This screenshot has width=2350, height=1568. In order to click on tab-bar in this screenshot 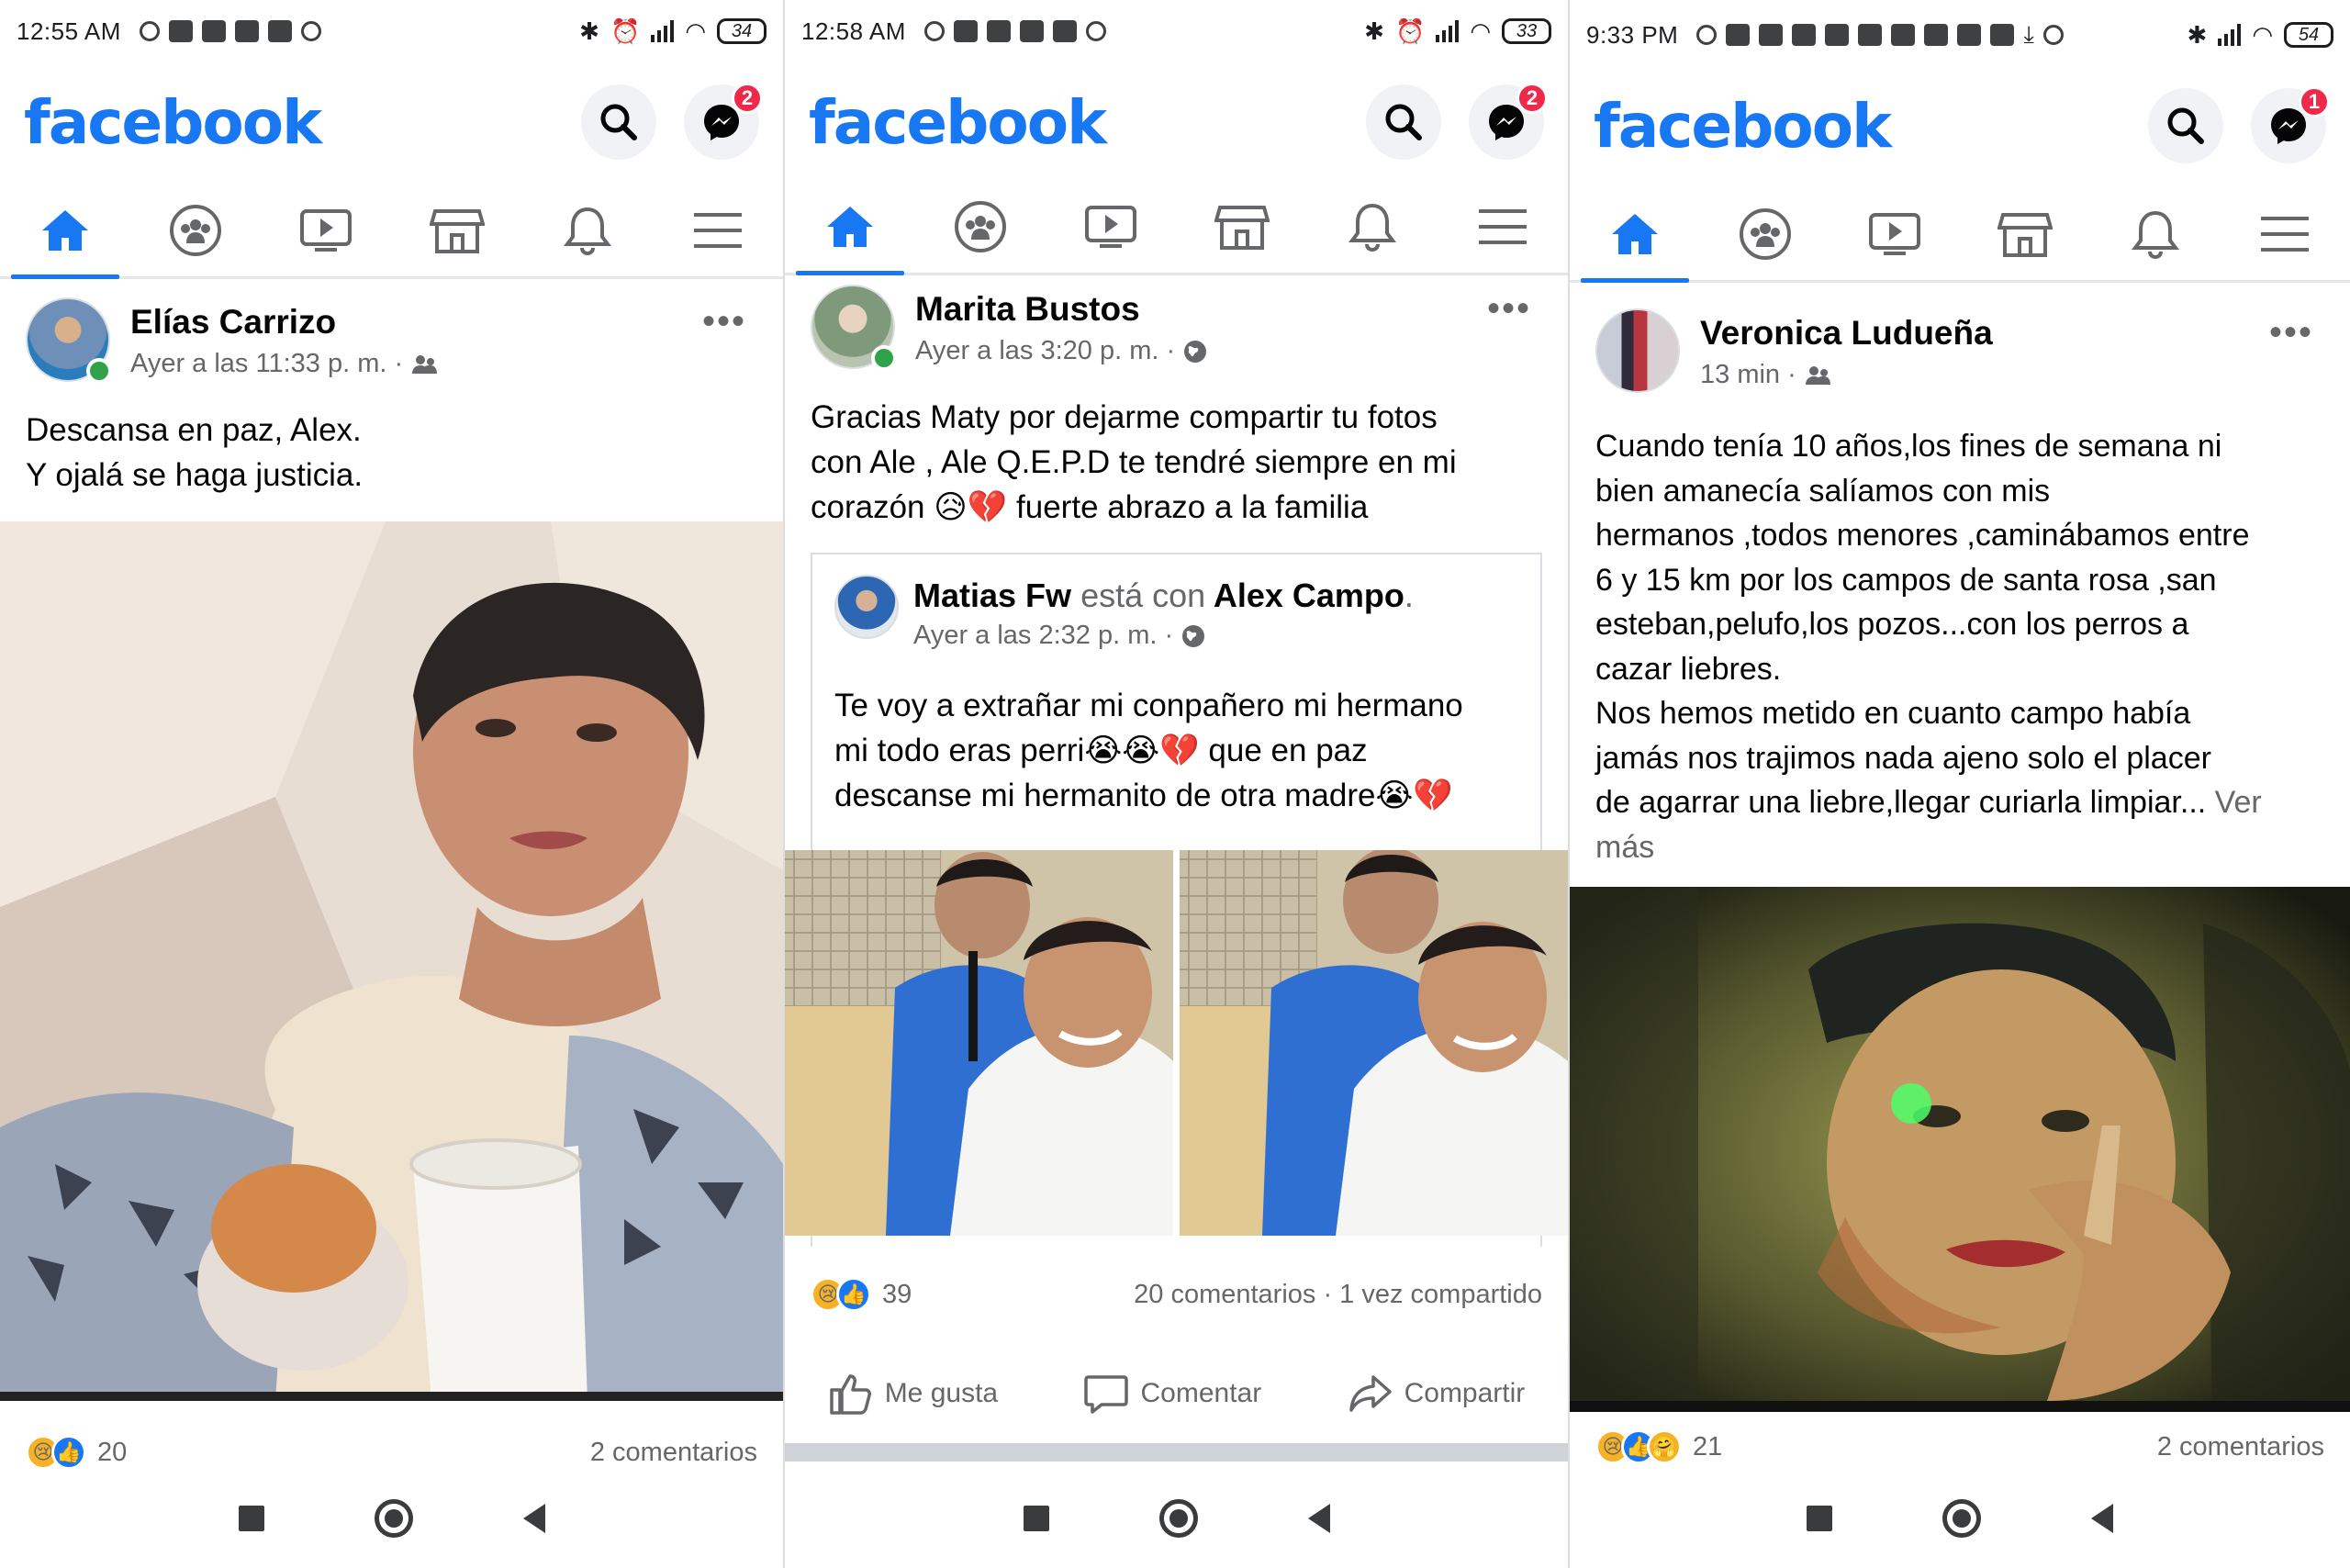, I will do `click(1176, 227)`.